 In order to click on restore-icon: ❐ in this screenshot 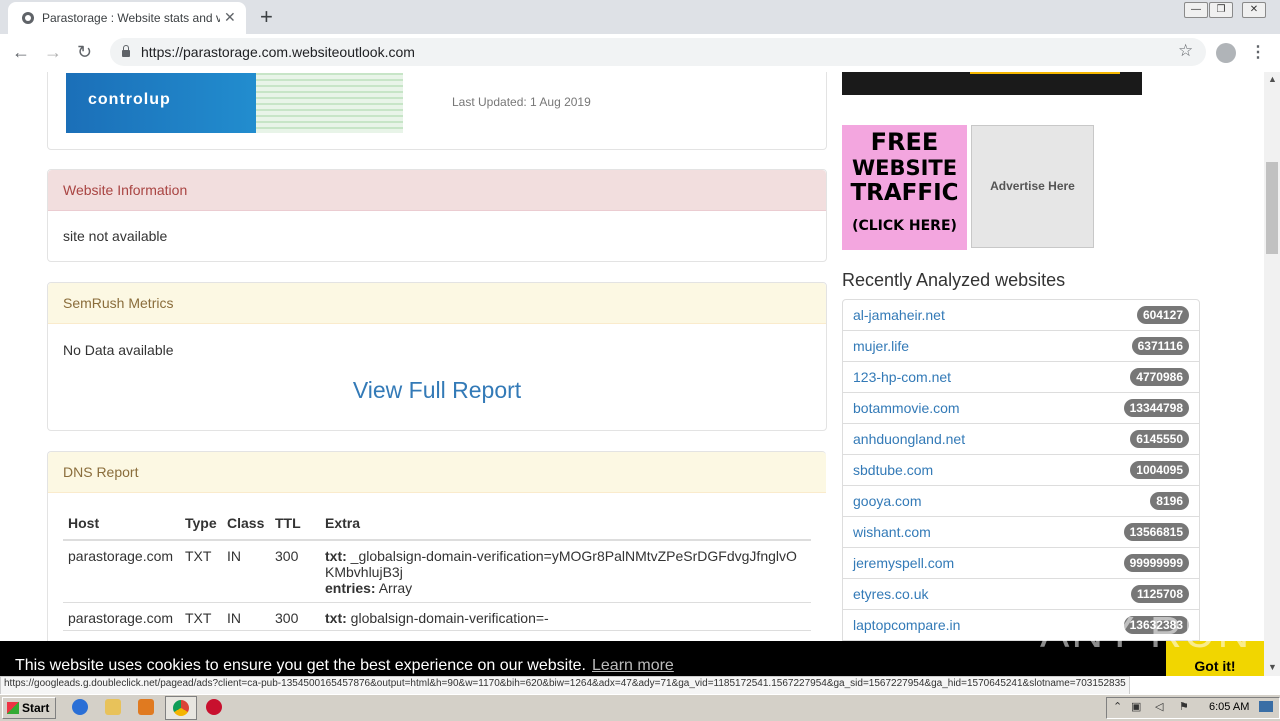, I will do `click(1221, 10)`.